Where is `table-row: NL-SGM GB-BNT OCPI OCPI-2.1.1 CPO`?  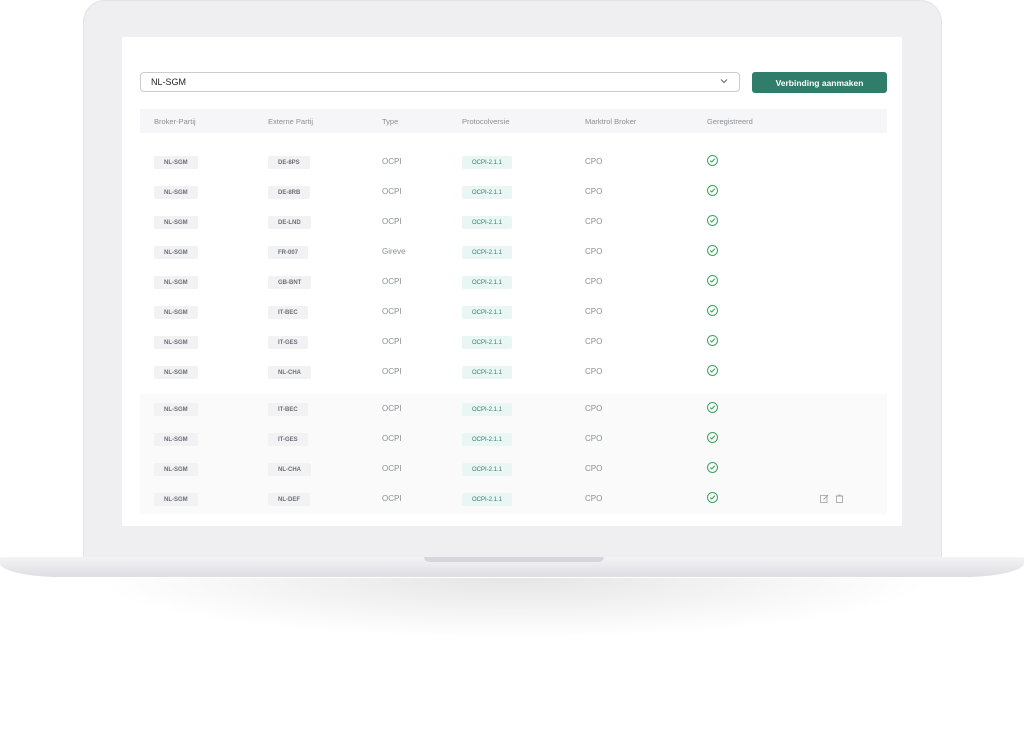
table-row: NL-SGM GB-BNT OCPI OCPI-2.1.1 CPO is located at coordinates (513, 282).